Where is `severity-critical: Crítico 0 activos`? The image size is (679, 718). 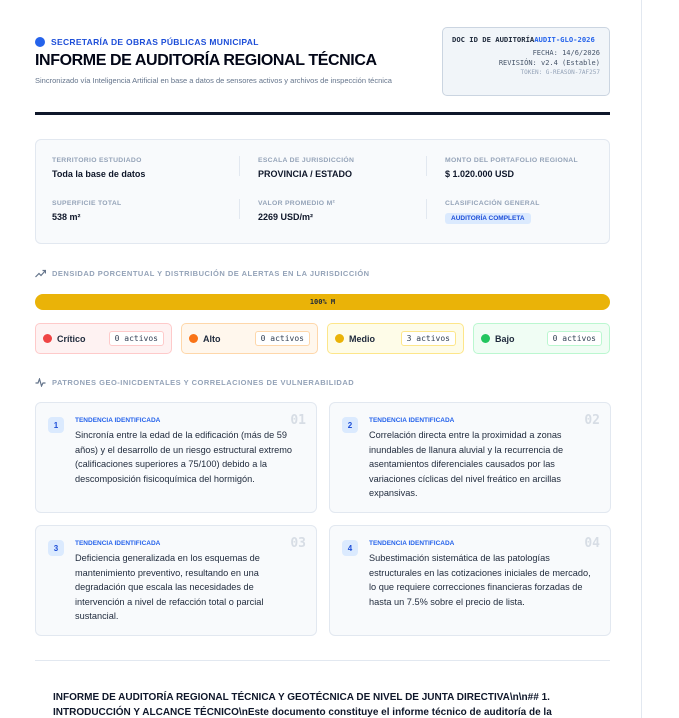
severity-critical: Crítico 0 activos is located at coordinates (103, 338).